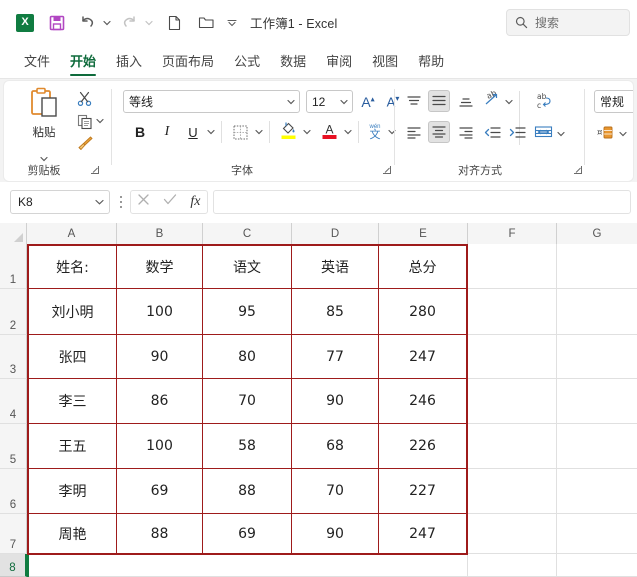 Image resolution: width=637 pixels, height=577 pixels. Describe the element at coordinates (72, 446) in the screenshot. I see `cell-a5: 王五` at that location.